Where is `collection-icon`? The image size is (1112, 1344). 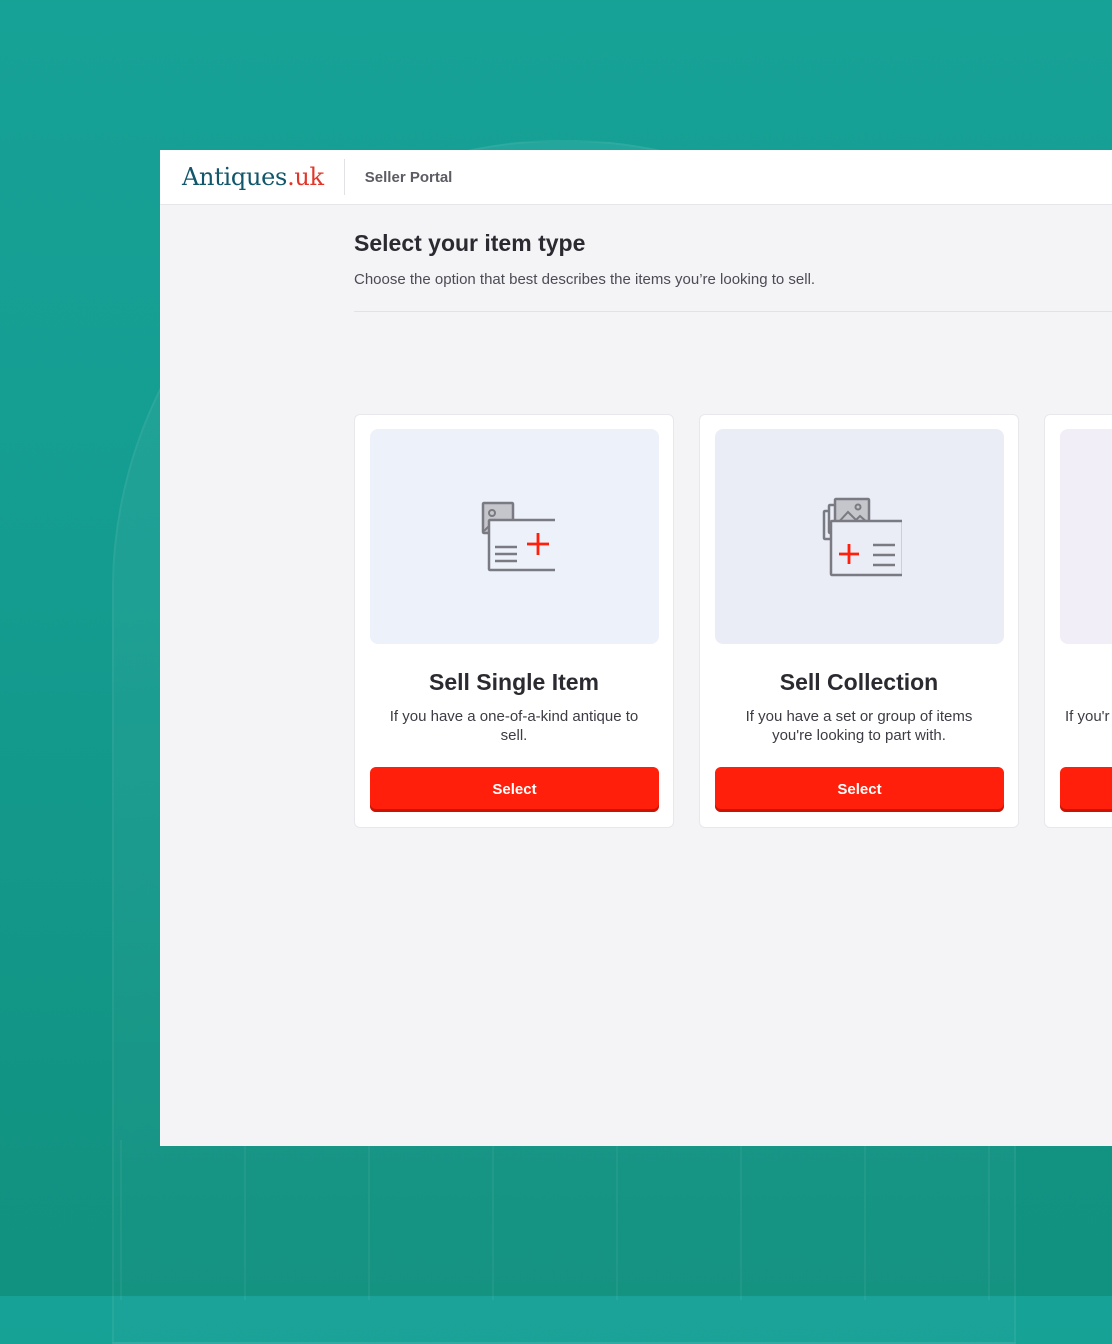
collection-icon is located at coordinates (862, 536).